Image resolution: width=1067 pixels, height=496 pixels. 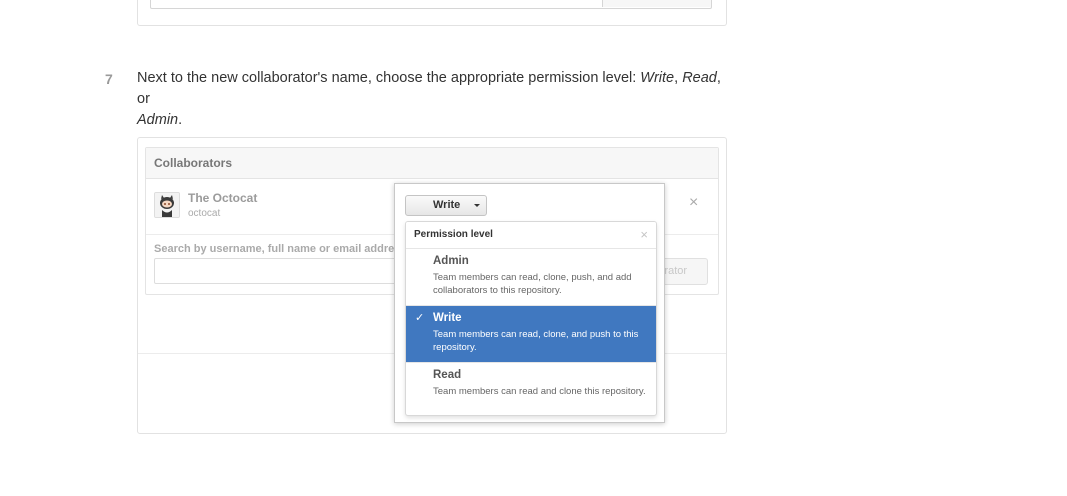 I want to click on write-term: Write, so click(x=657, y=78).